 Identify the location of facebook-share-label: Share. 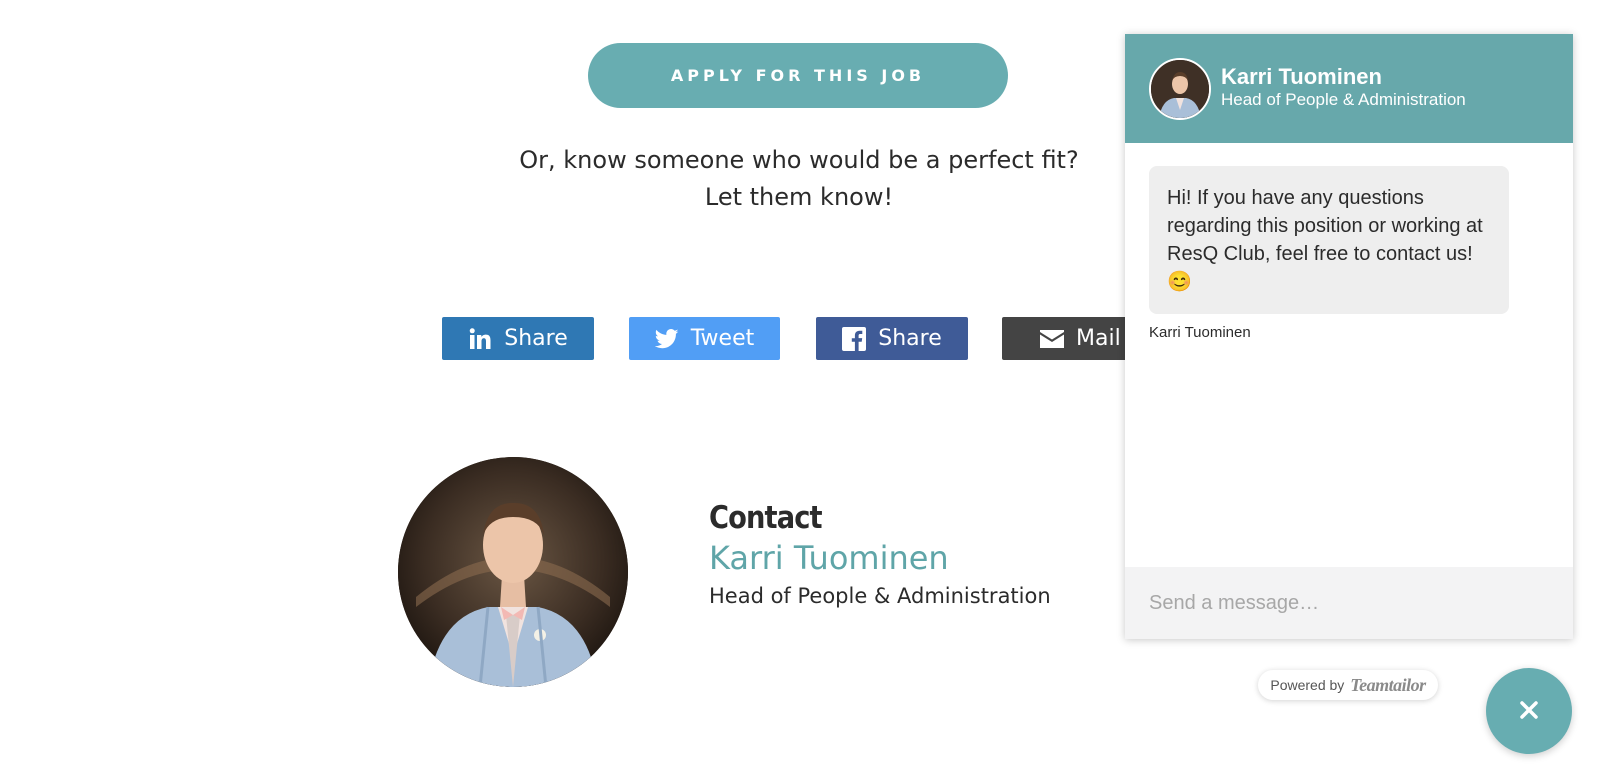
(910, 338).